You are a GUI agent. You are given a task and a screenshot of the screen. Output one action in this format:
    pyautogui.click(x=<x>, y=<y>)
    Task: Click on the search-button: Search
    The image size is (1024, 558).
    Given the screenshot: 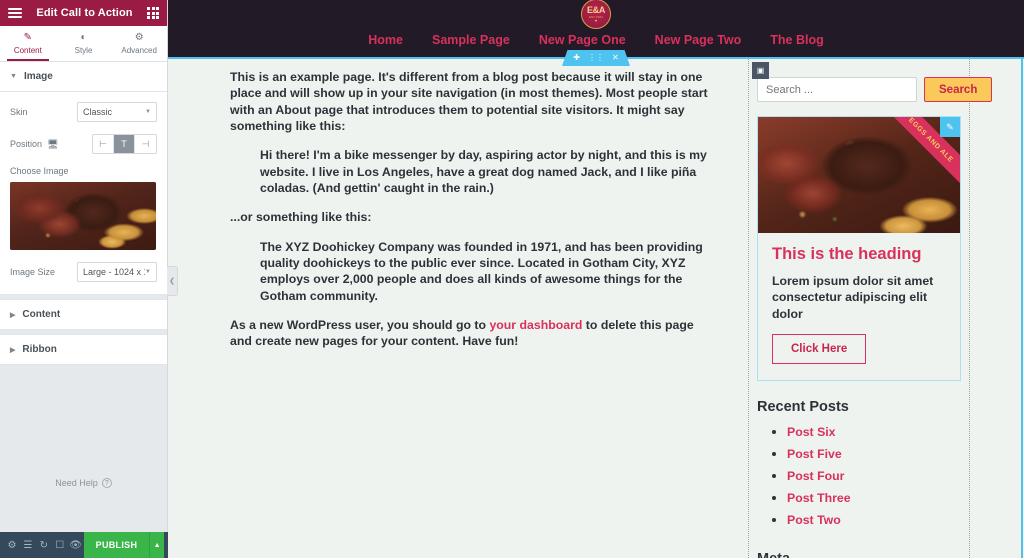 What is the action you would take?
    pyautogui.click(x=958, y=89)
    